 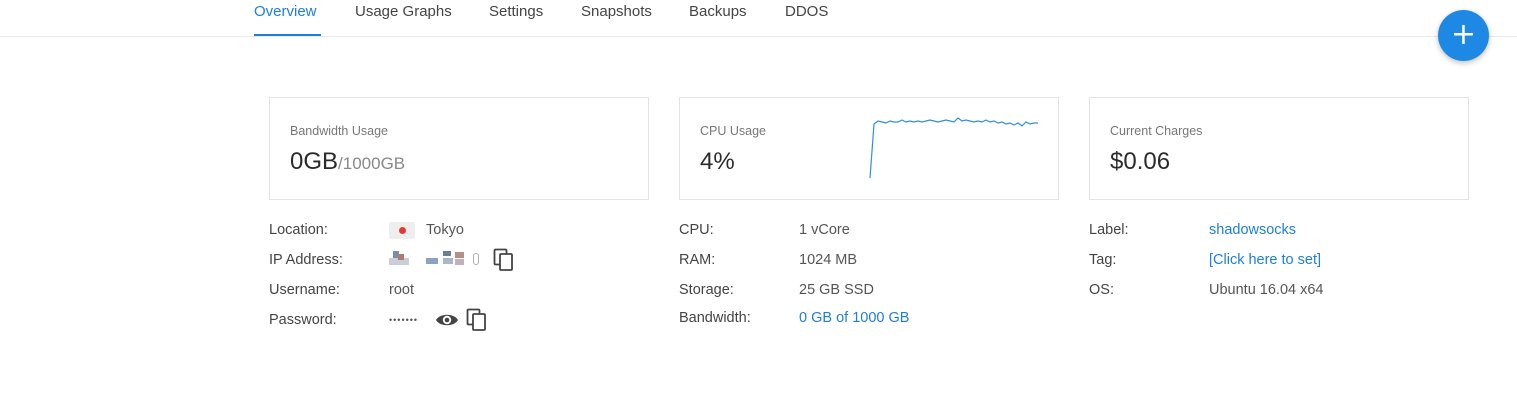 What do you see at coordinates (696, 230) in the screenshot?
I see `cpu-key: CPU:` at bounding box center [696, 230].